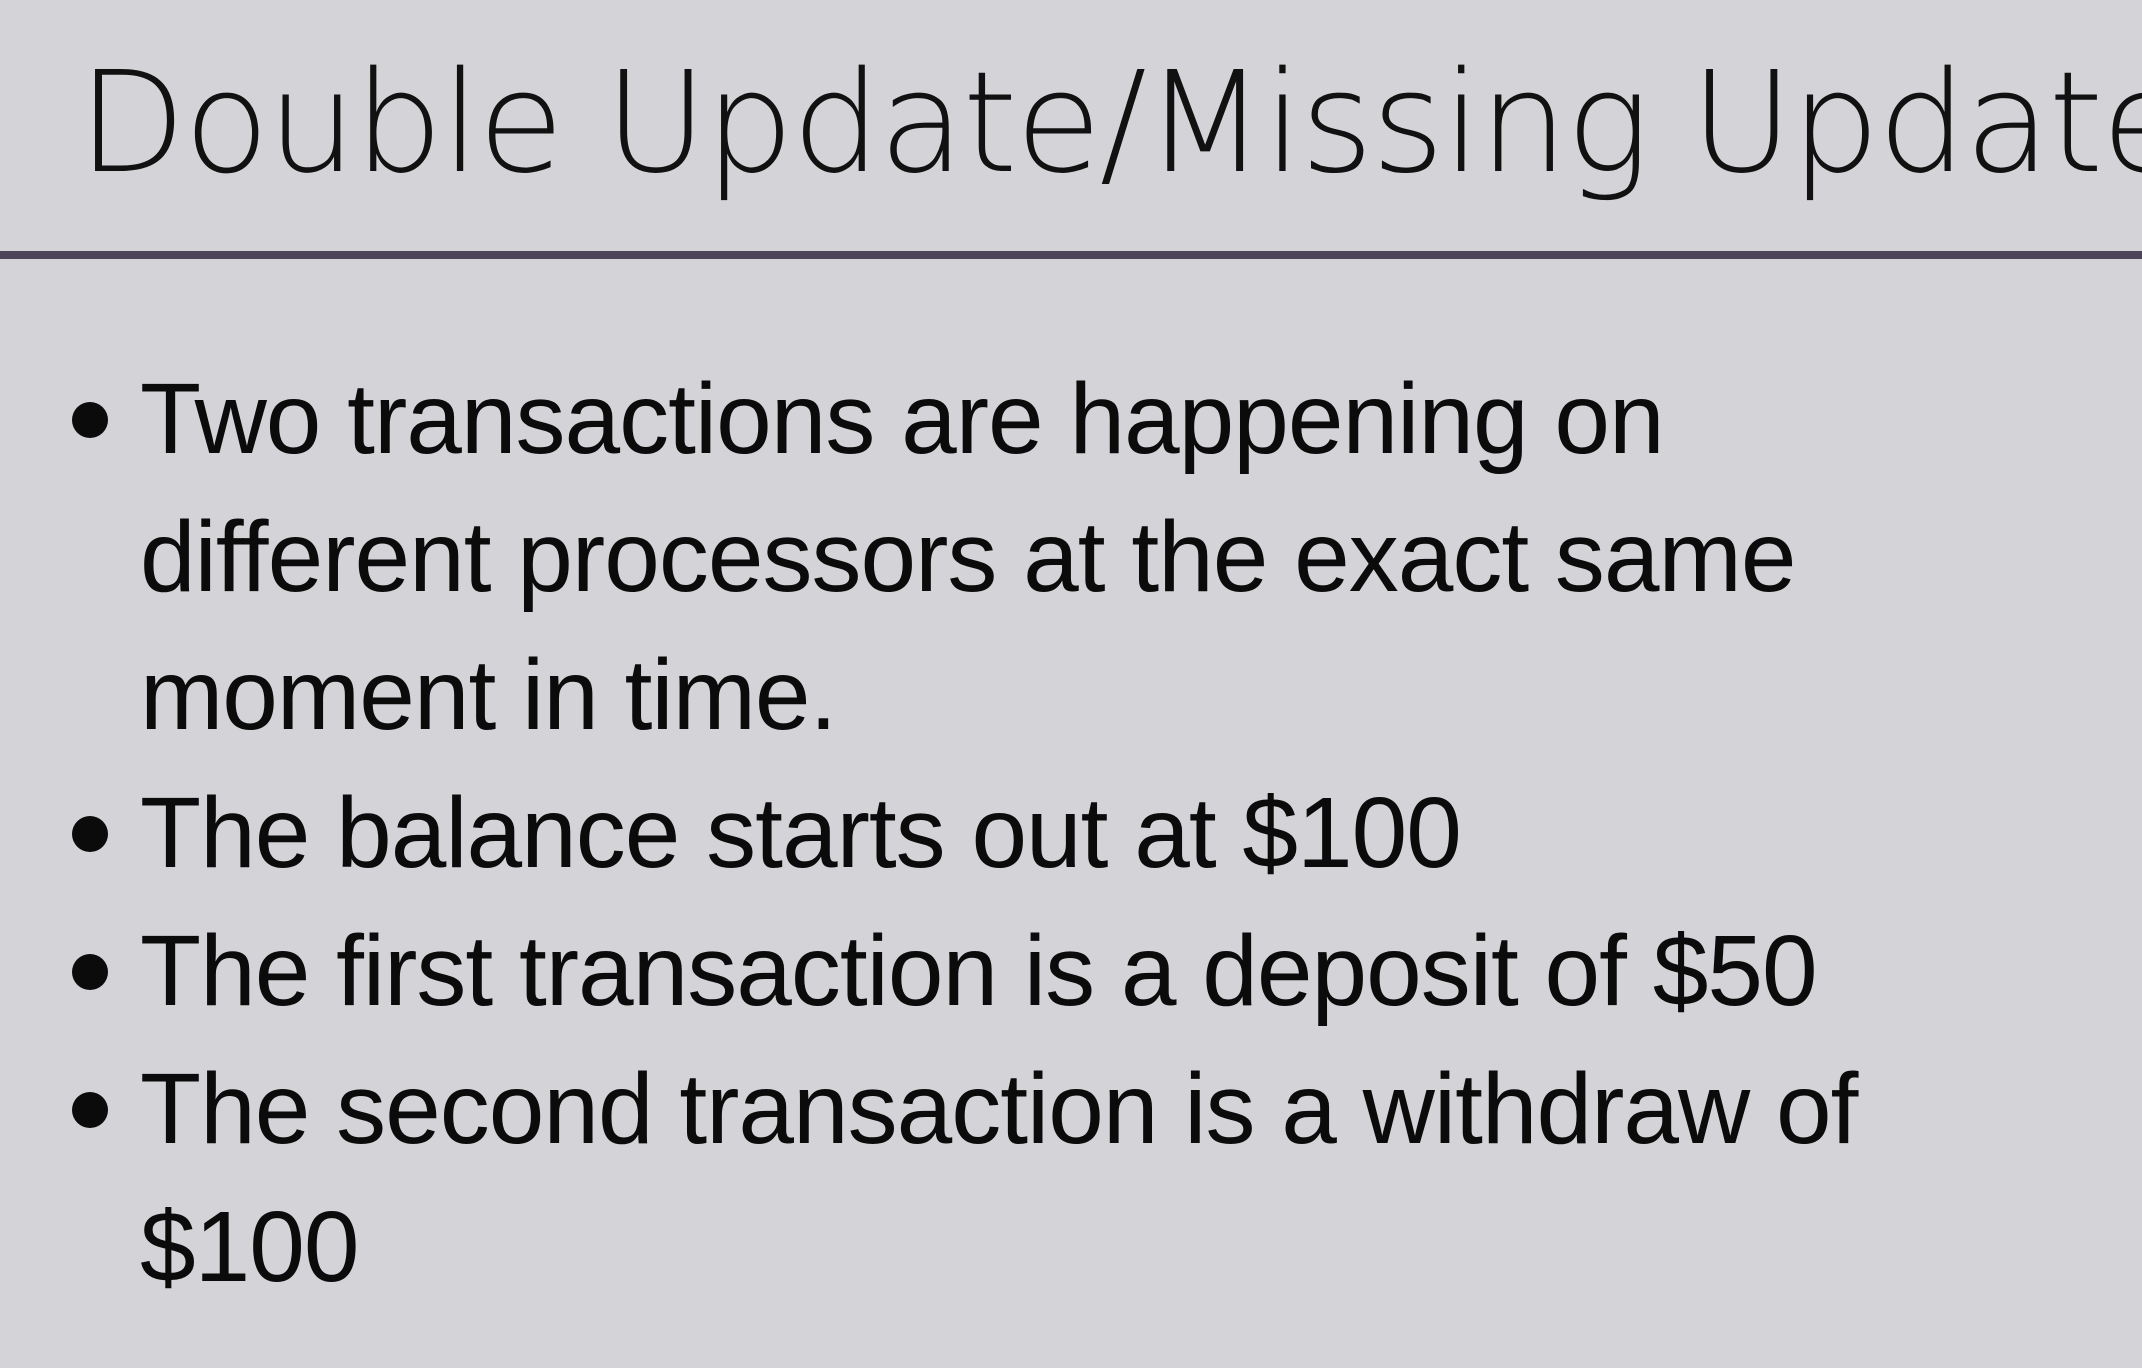 The image size is (2142, 1368). I want to click on bullet-item: The balance starts out at $100, so click(1020, 833).